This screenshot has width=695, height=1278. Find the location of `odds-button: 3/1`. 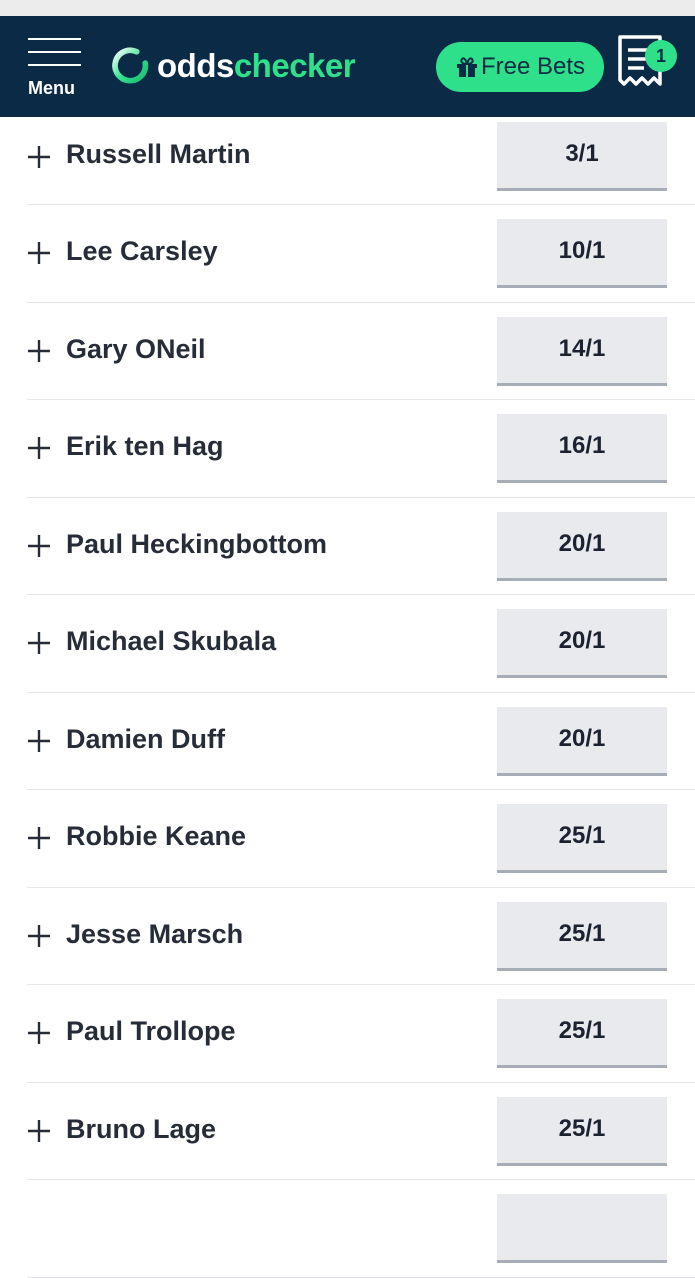

odds-button: 3/1 is located at coordinates (582, 156).